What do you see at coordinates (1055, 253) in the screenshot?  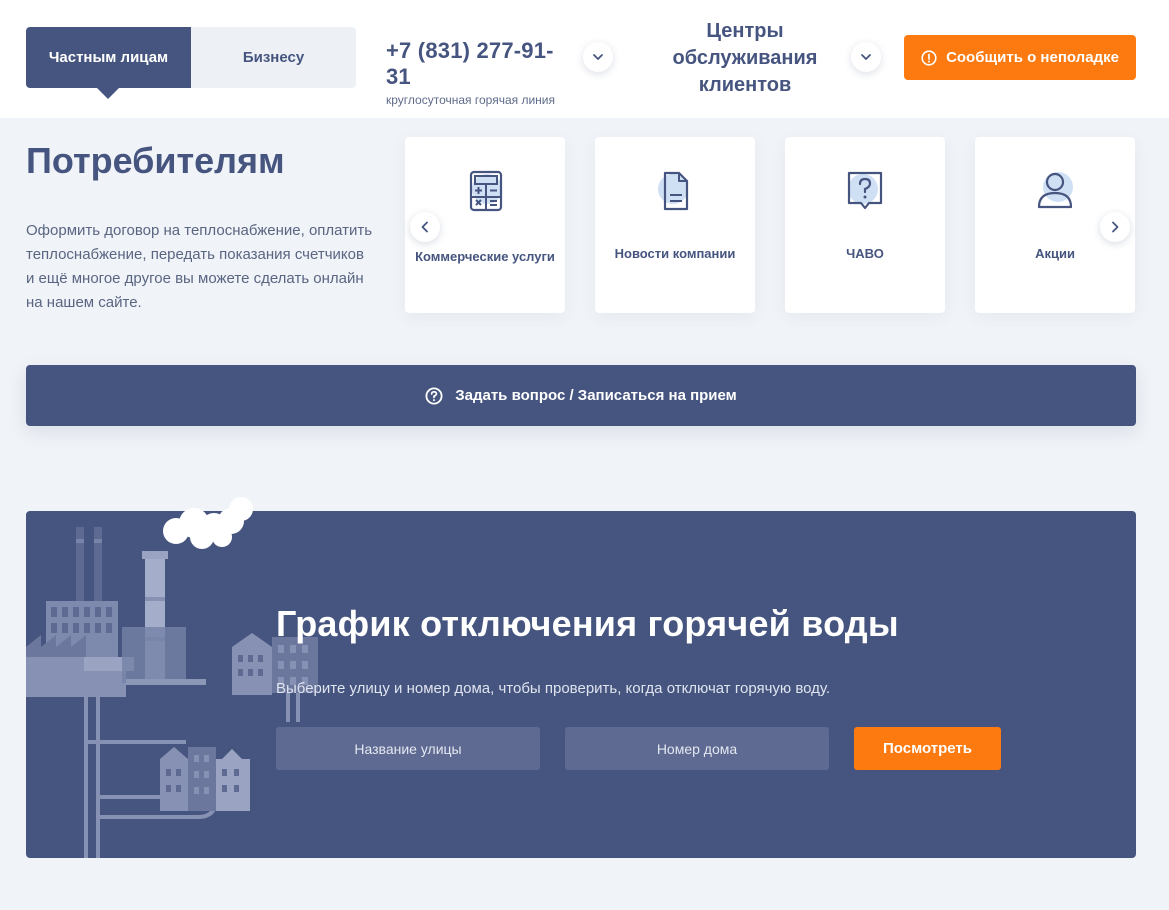 I see `card-label: Акции` at bounding box center [1055, 253].